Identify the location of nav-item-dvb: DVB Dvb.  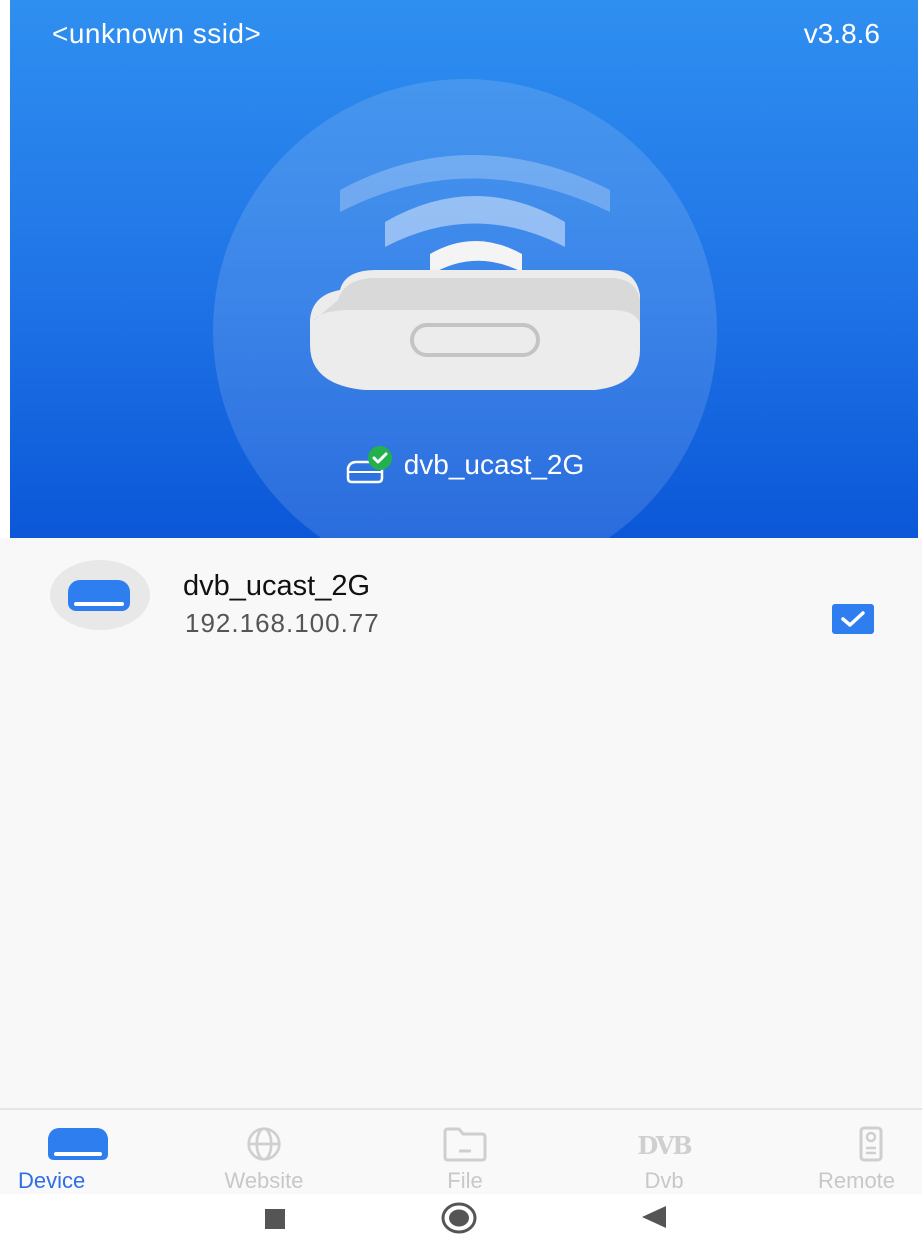
(664, 1161).